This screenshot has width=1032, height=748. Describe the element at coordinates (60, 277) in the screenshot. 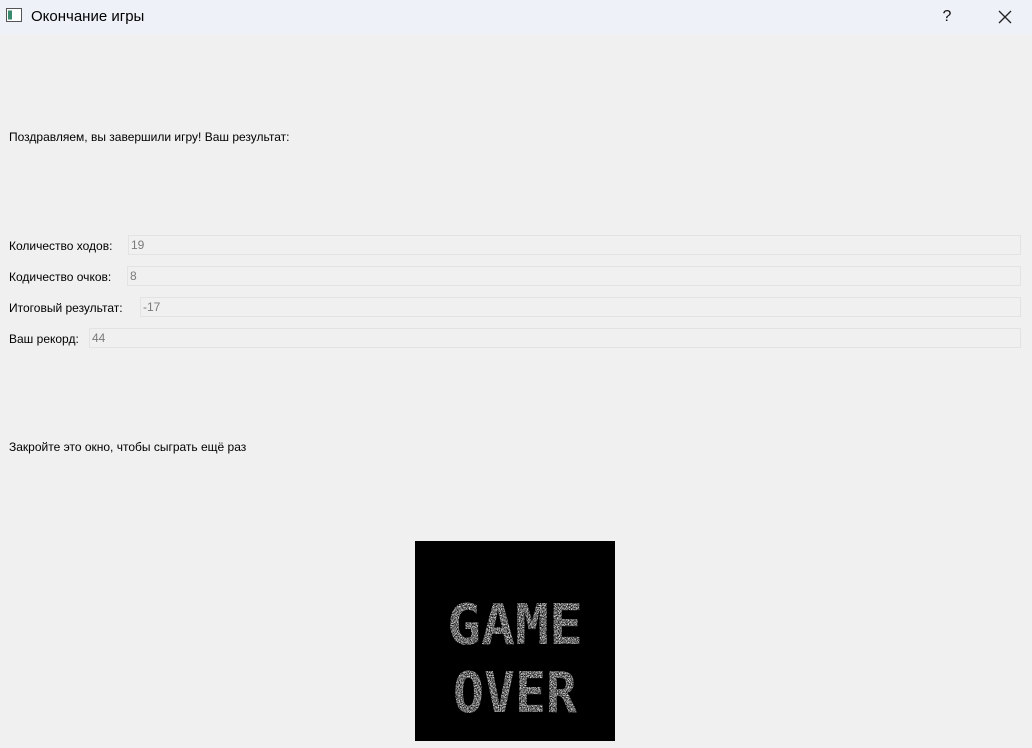

I see `points-label: Кодичество очков:` at that location.